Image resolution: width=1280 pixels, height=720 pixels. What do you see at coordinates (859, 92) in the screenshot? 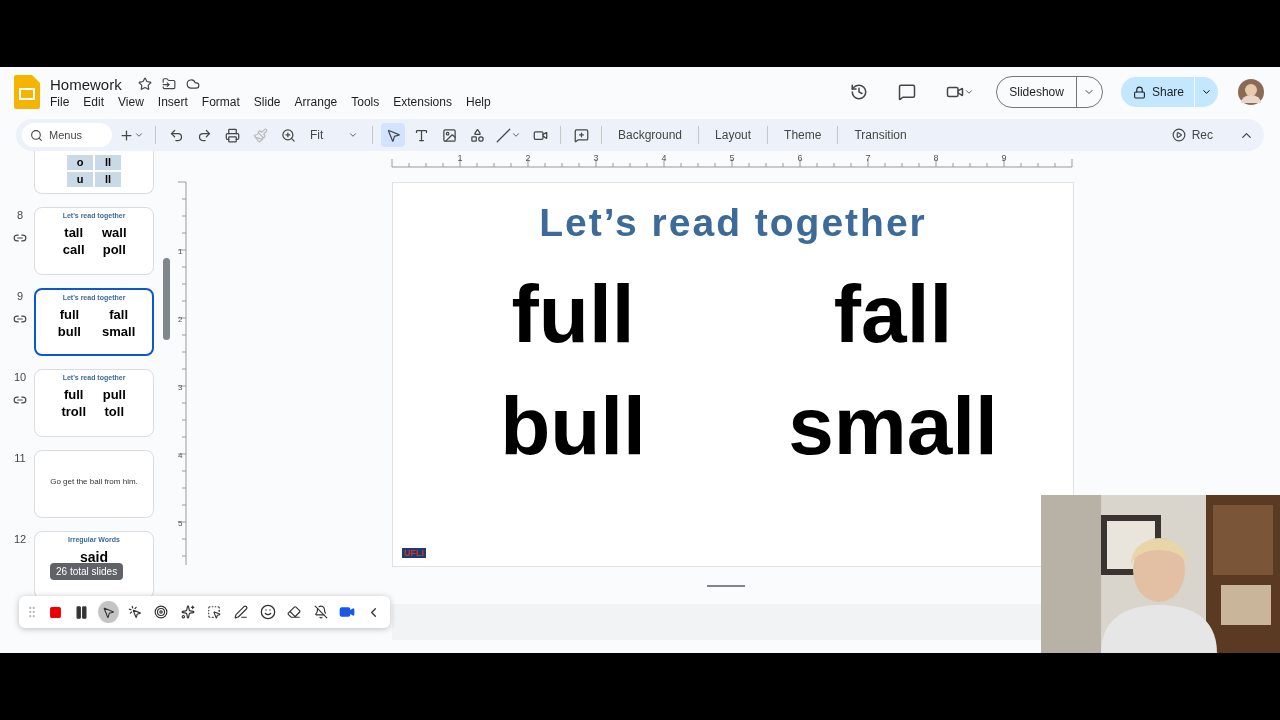
I see `history-icon` at bounding box center [859, 92].